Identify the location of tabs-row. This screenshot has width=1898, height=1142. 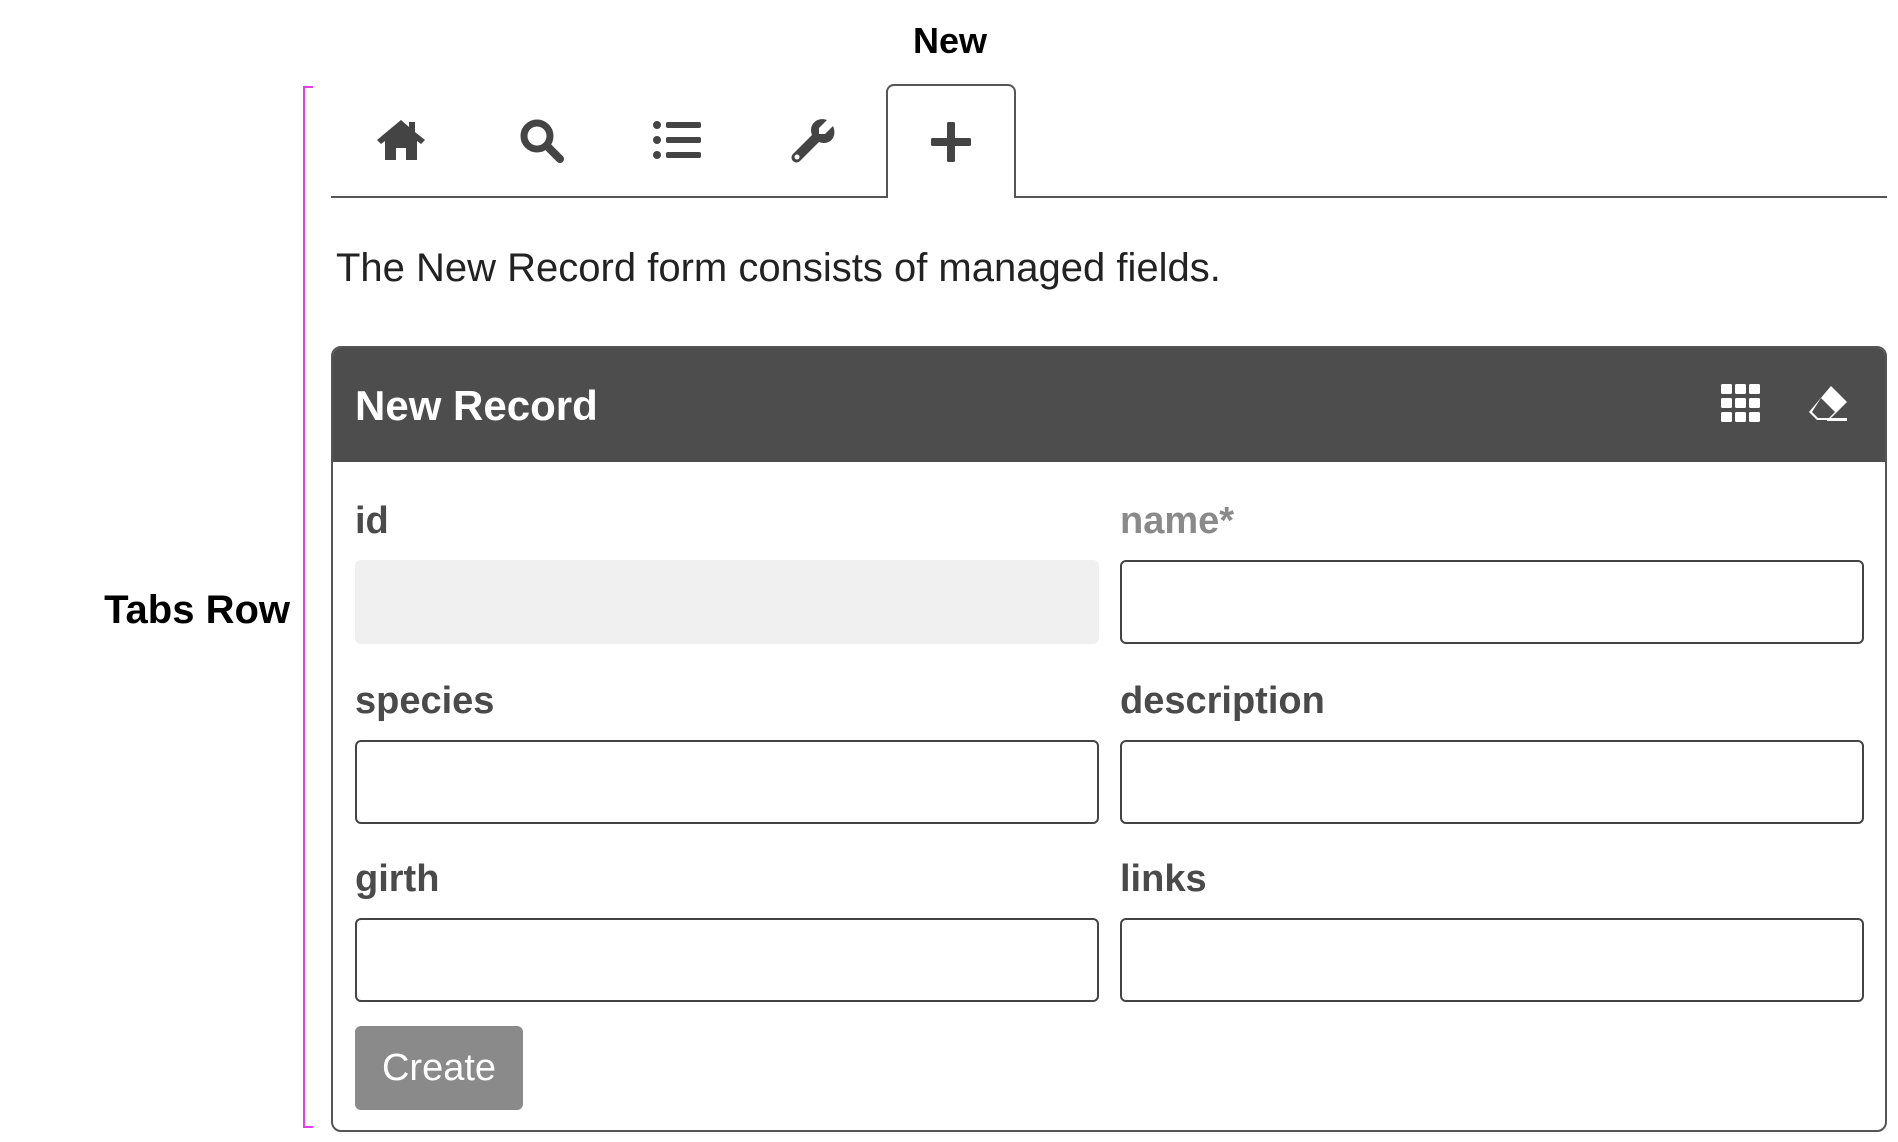
(1109, 141).